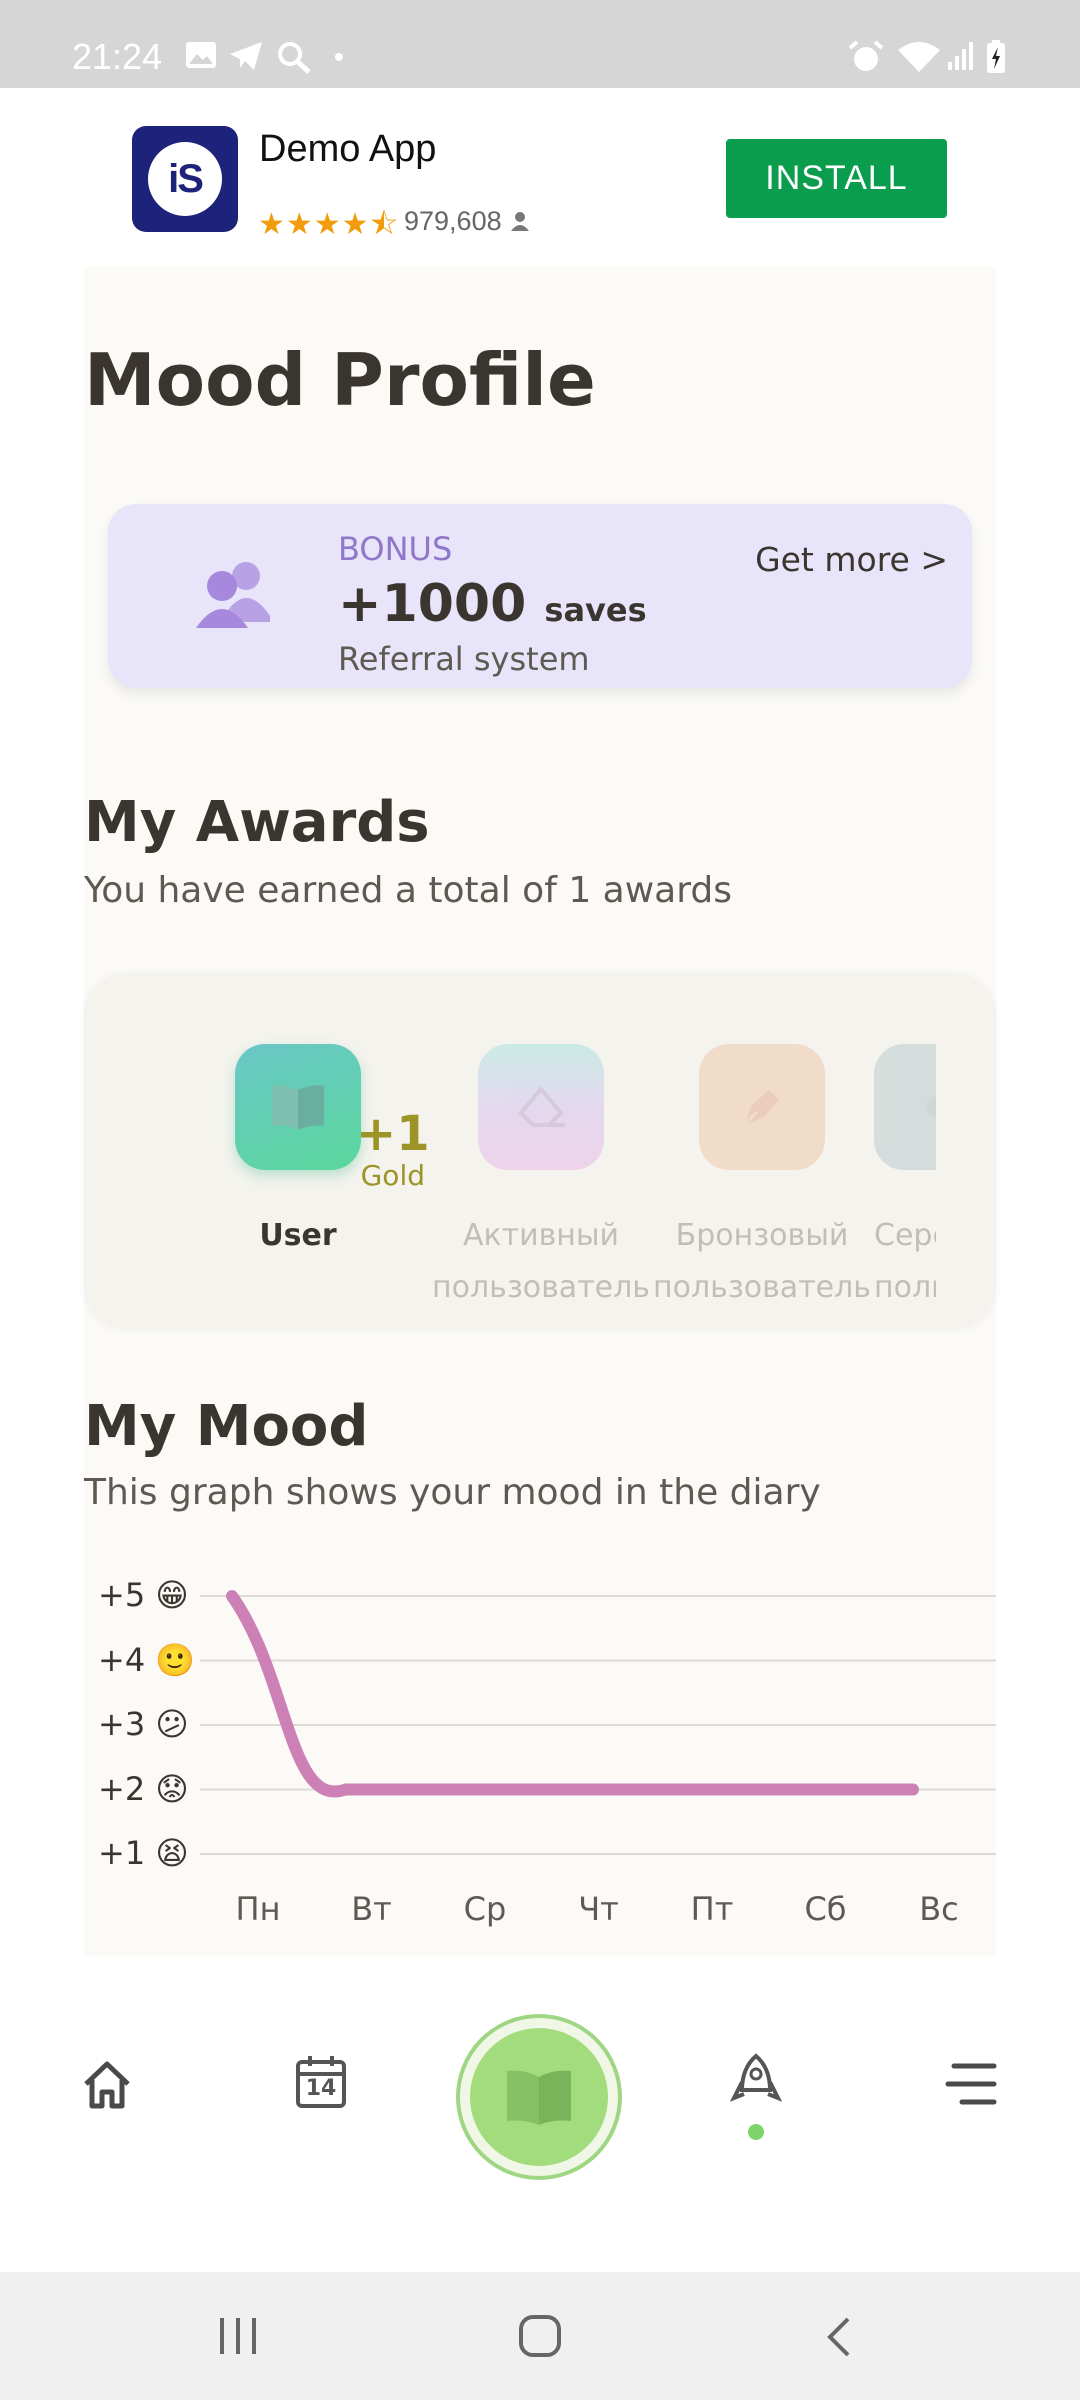  Describe the element at coordinates (866, 55) in the screenshot. I see `alarm-icon` at that location.